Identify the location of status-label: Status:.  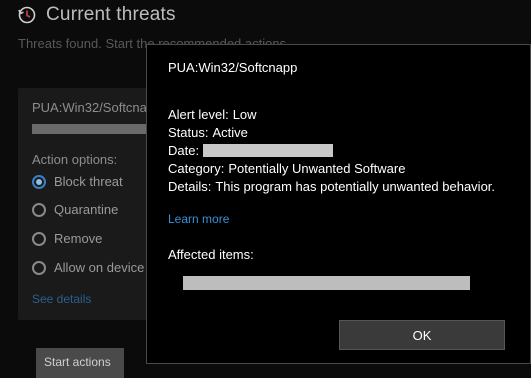
(188, 132).